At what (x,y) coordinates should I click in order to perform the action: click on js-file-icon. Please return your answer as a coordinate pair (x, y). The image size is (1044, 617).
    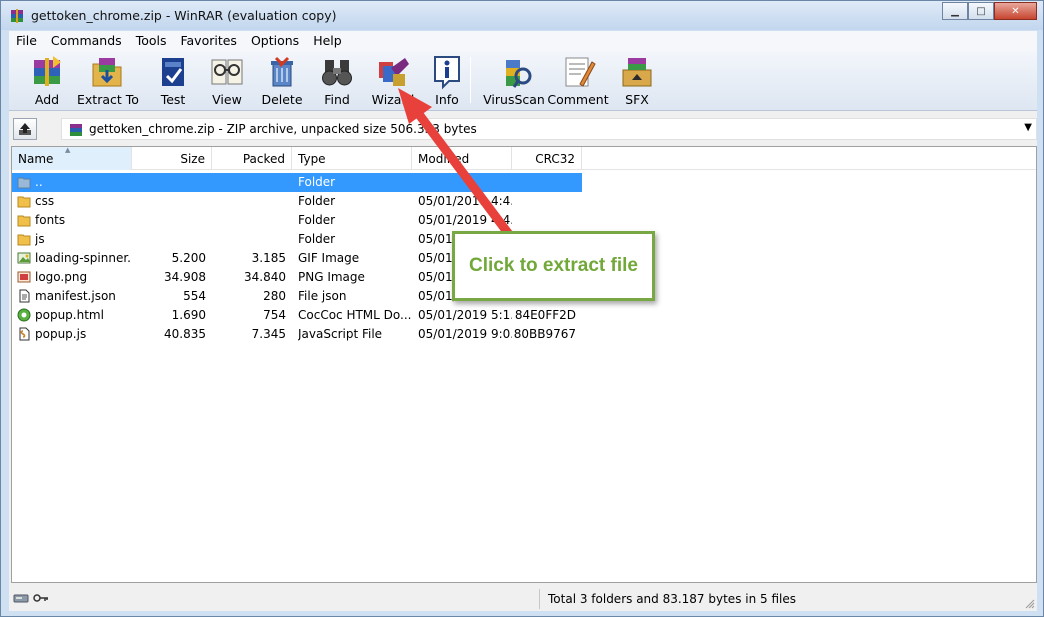
    Looking at the image, I should click on (24, 334).